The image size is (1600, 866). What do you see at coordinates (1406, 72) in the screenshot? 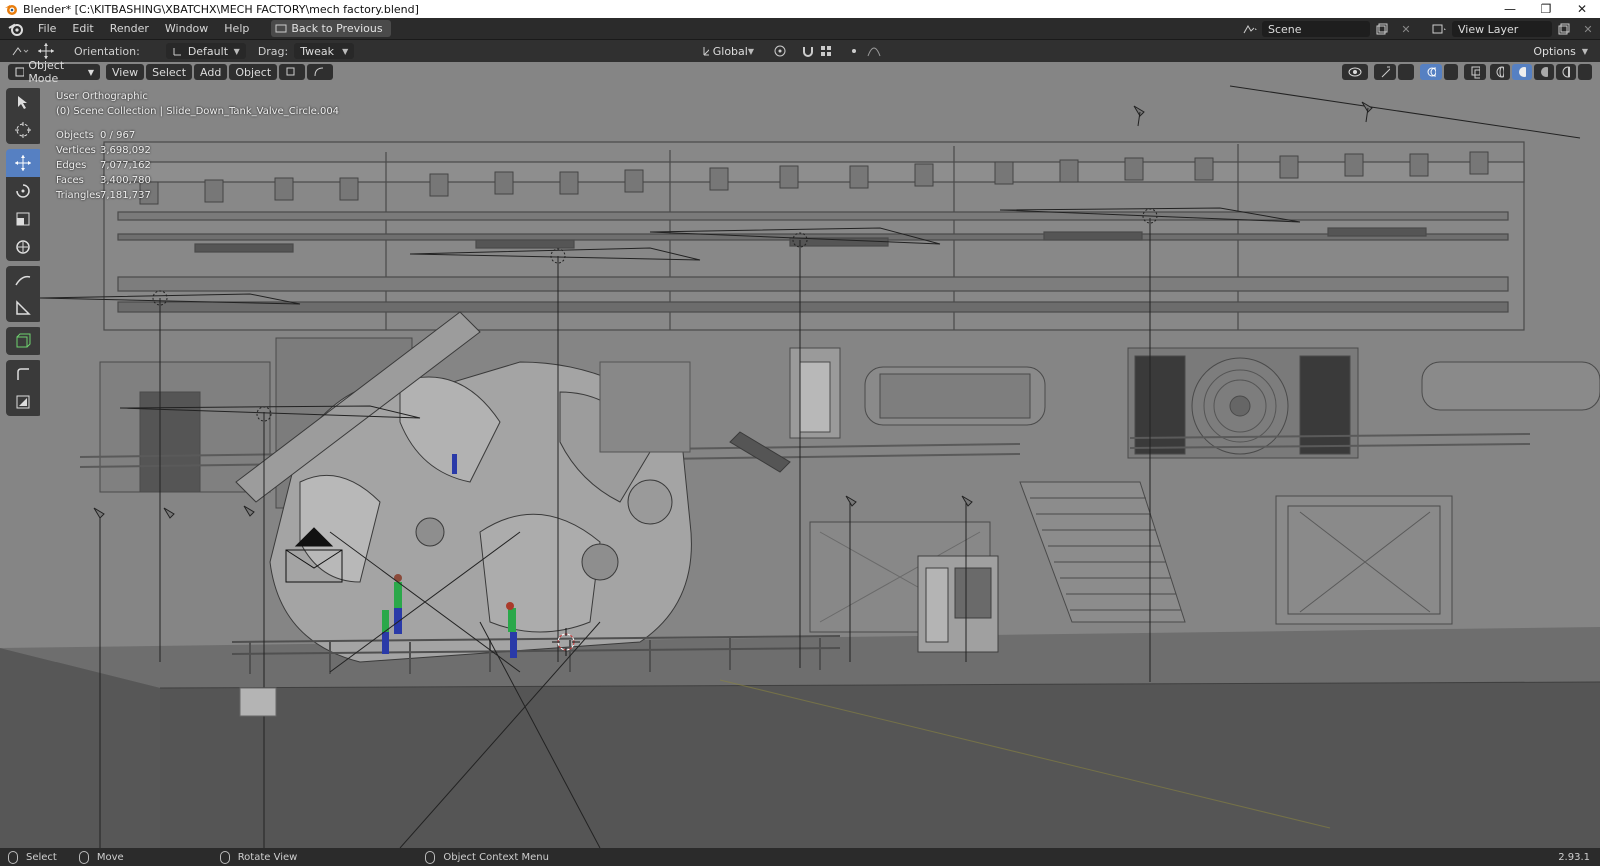
I see `gizmo-dropdown-icon` at bounding box center [1406, 72].